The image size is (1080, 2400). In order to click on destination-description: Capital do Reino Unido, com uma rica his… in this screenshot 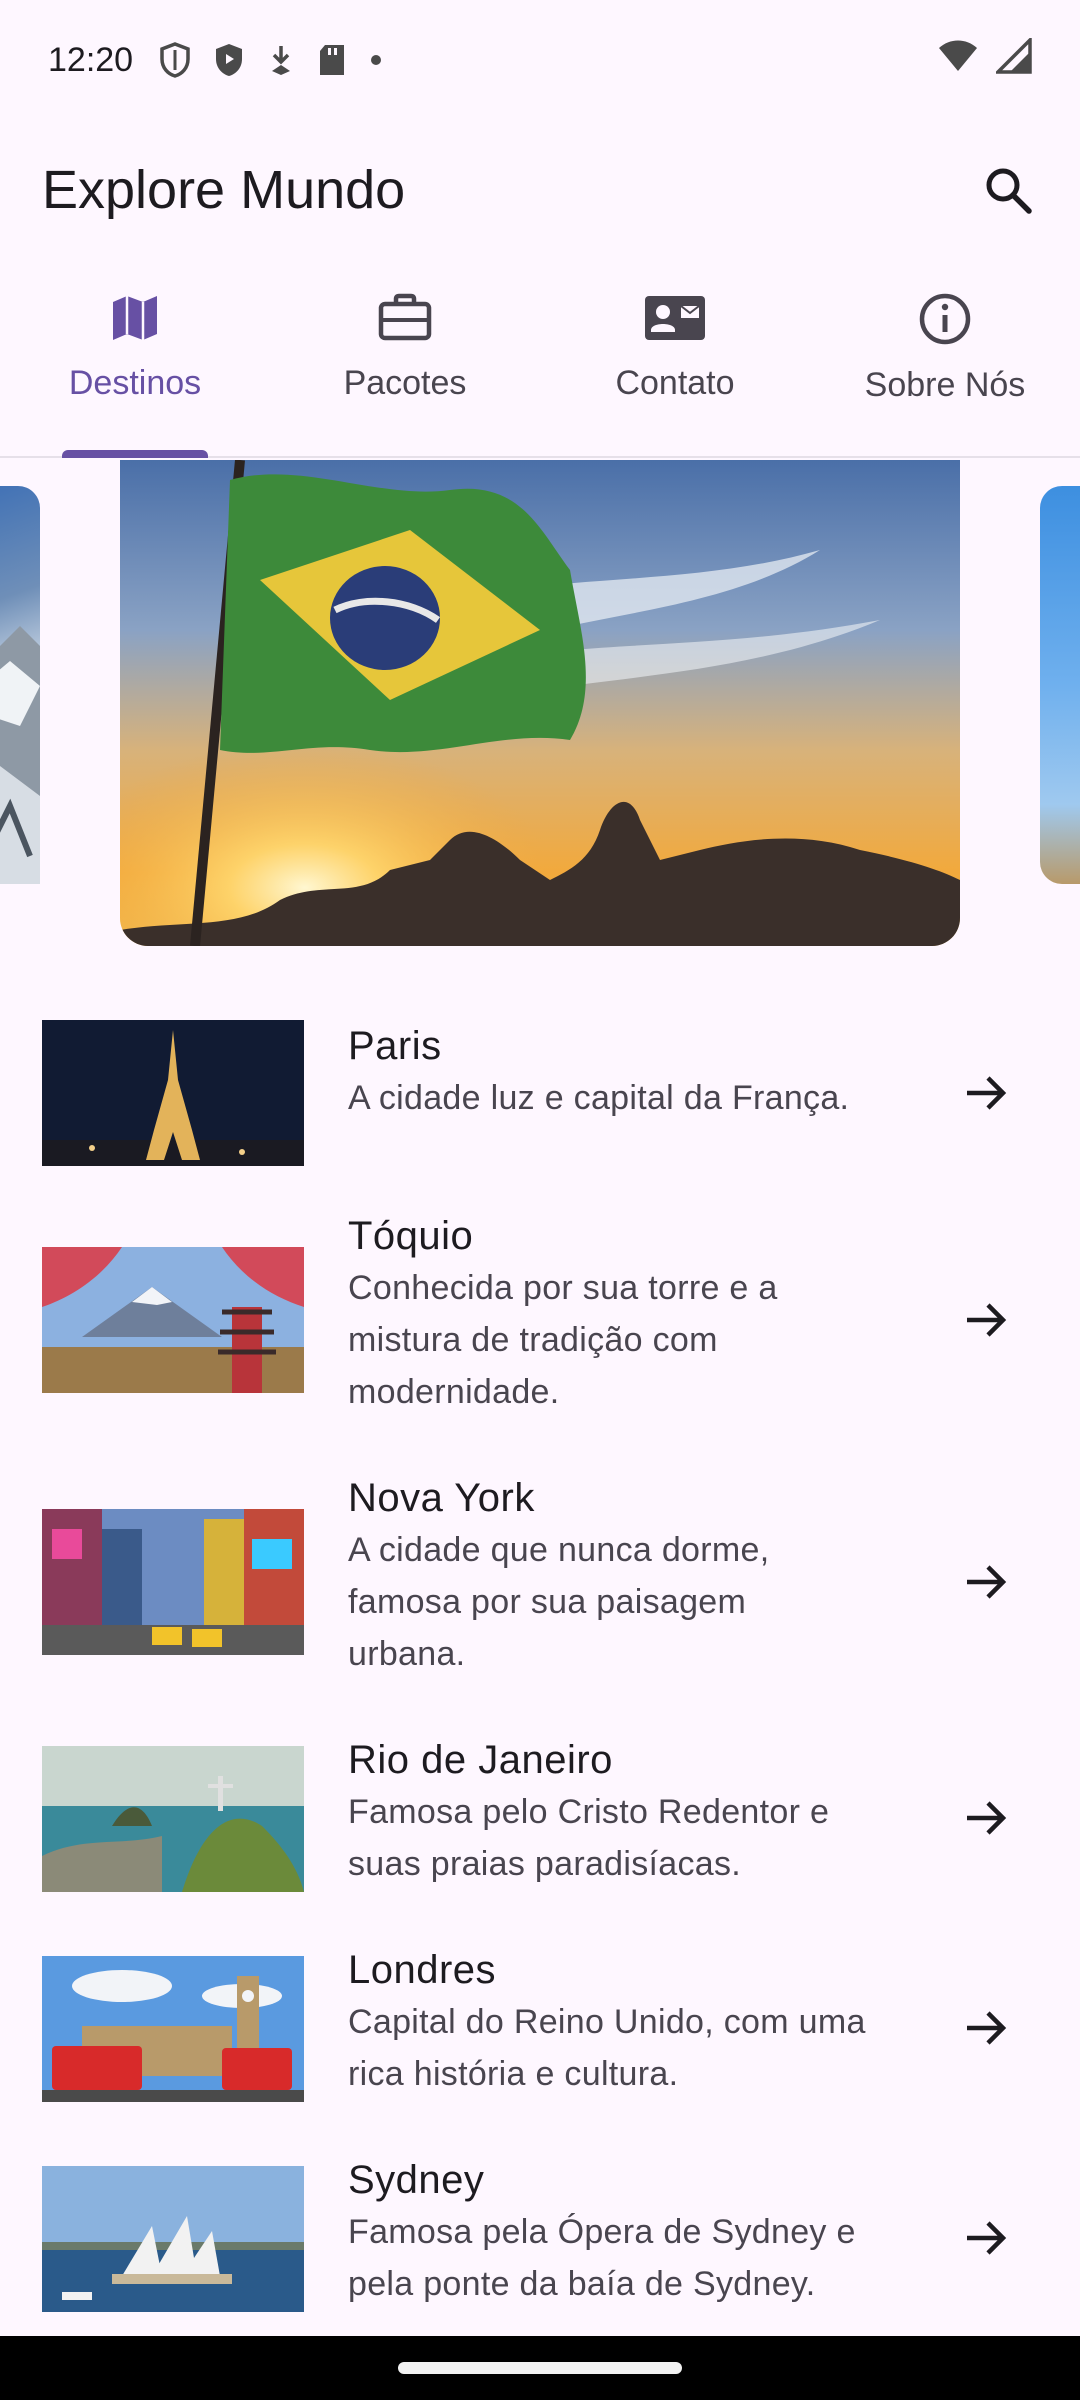, I will do `click(633, 2048)`.